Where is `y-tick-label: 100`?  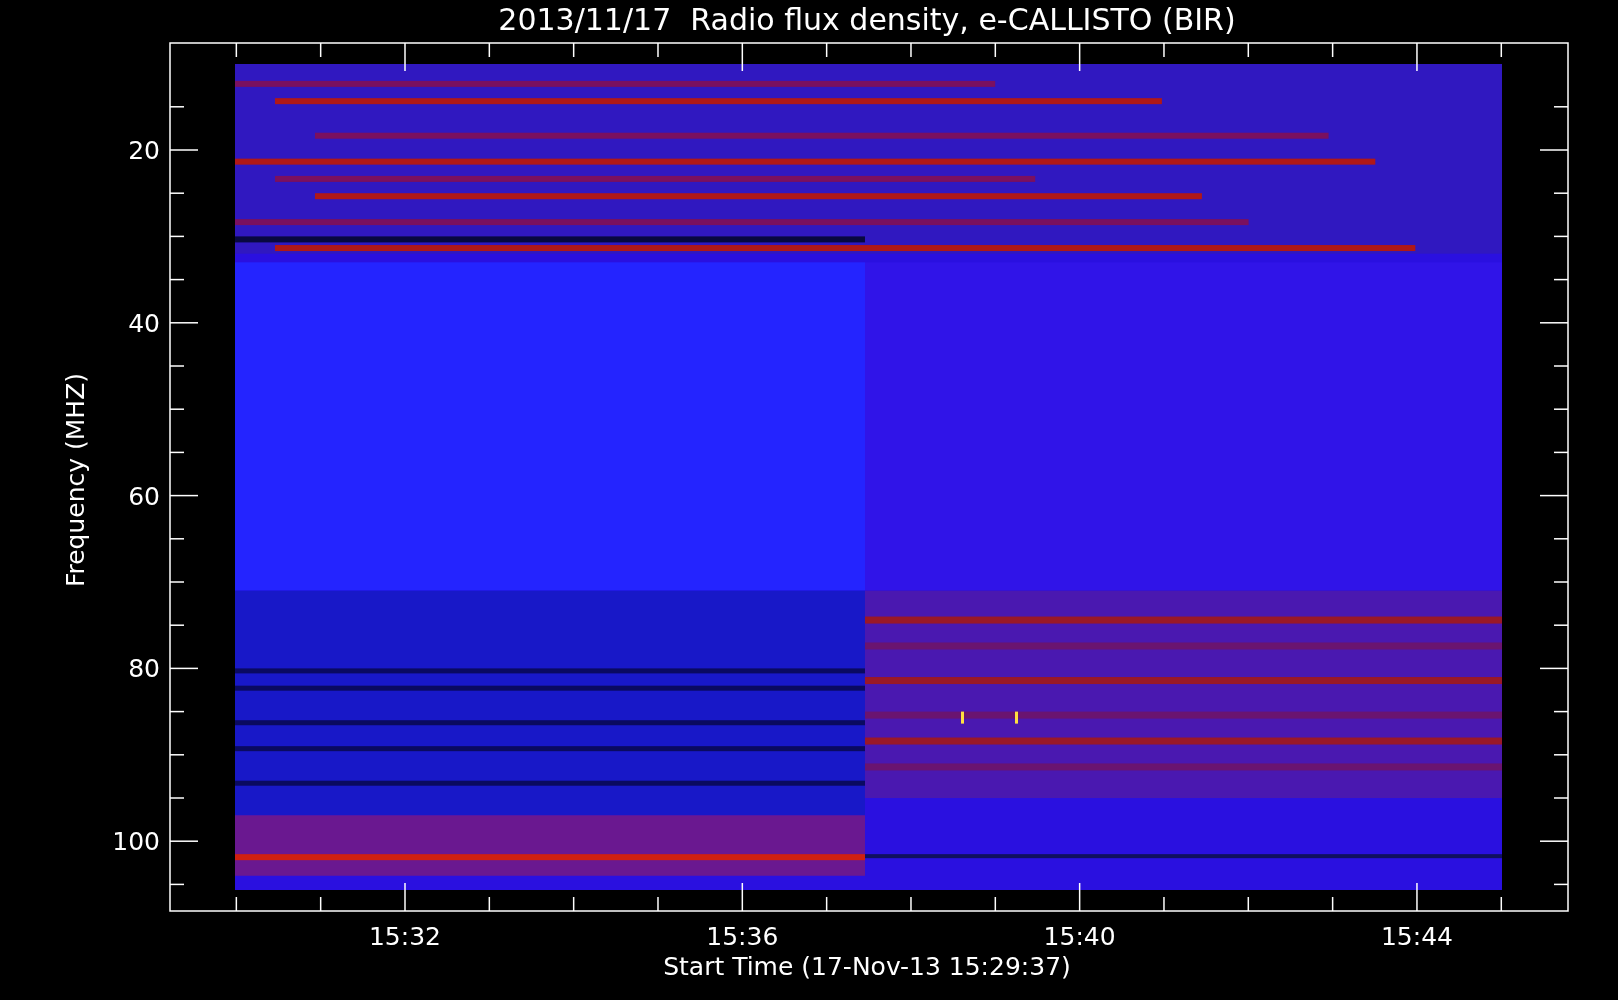
y-tick-label: 100 is located at coordinates (136, 842).